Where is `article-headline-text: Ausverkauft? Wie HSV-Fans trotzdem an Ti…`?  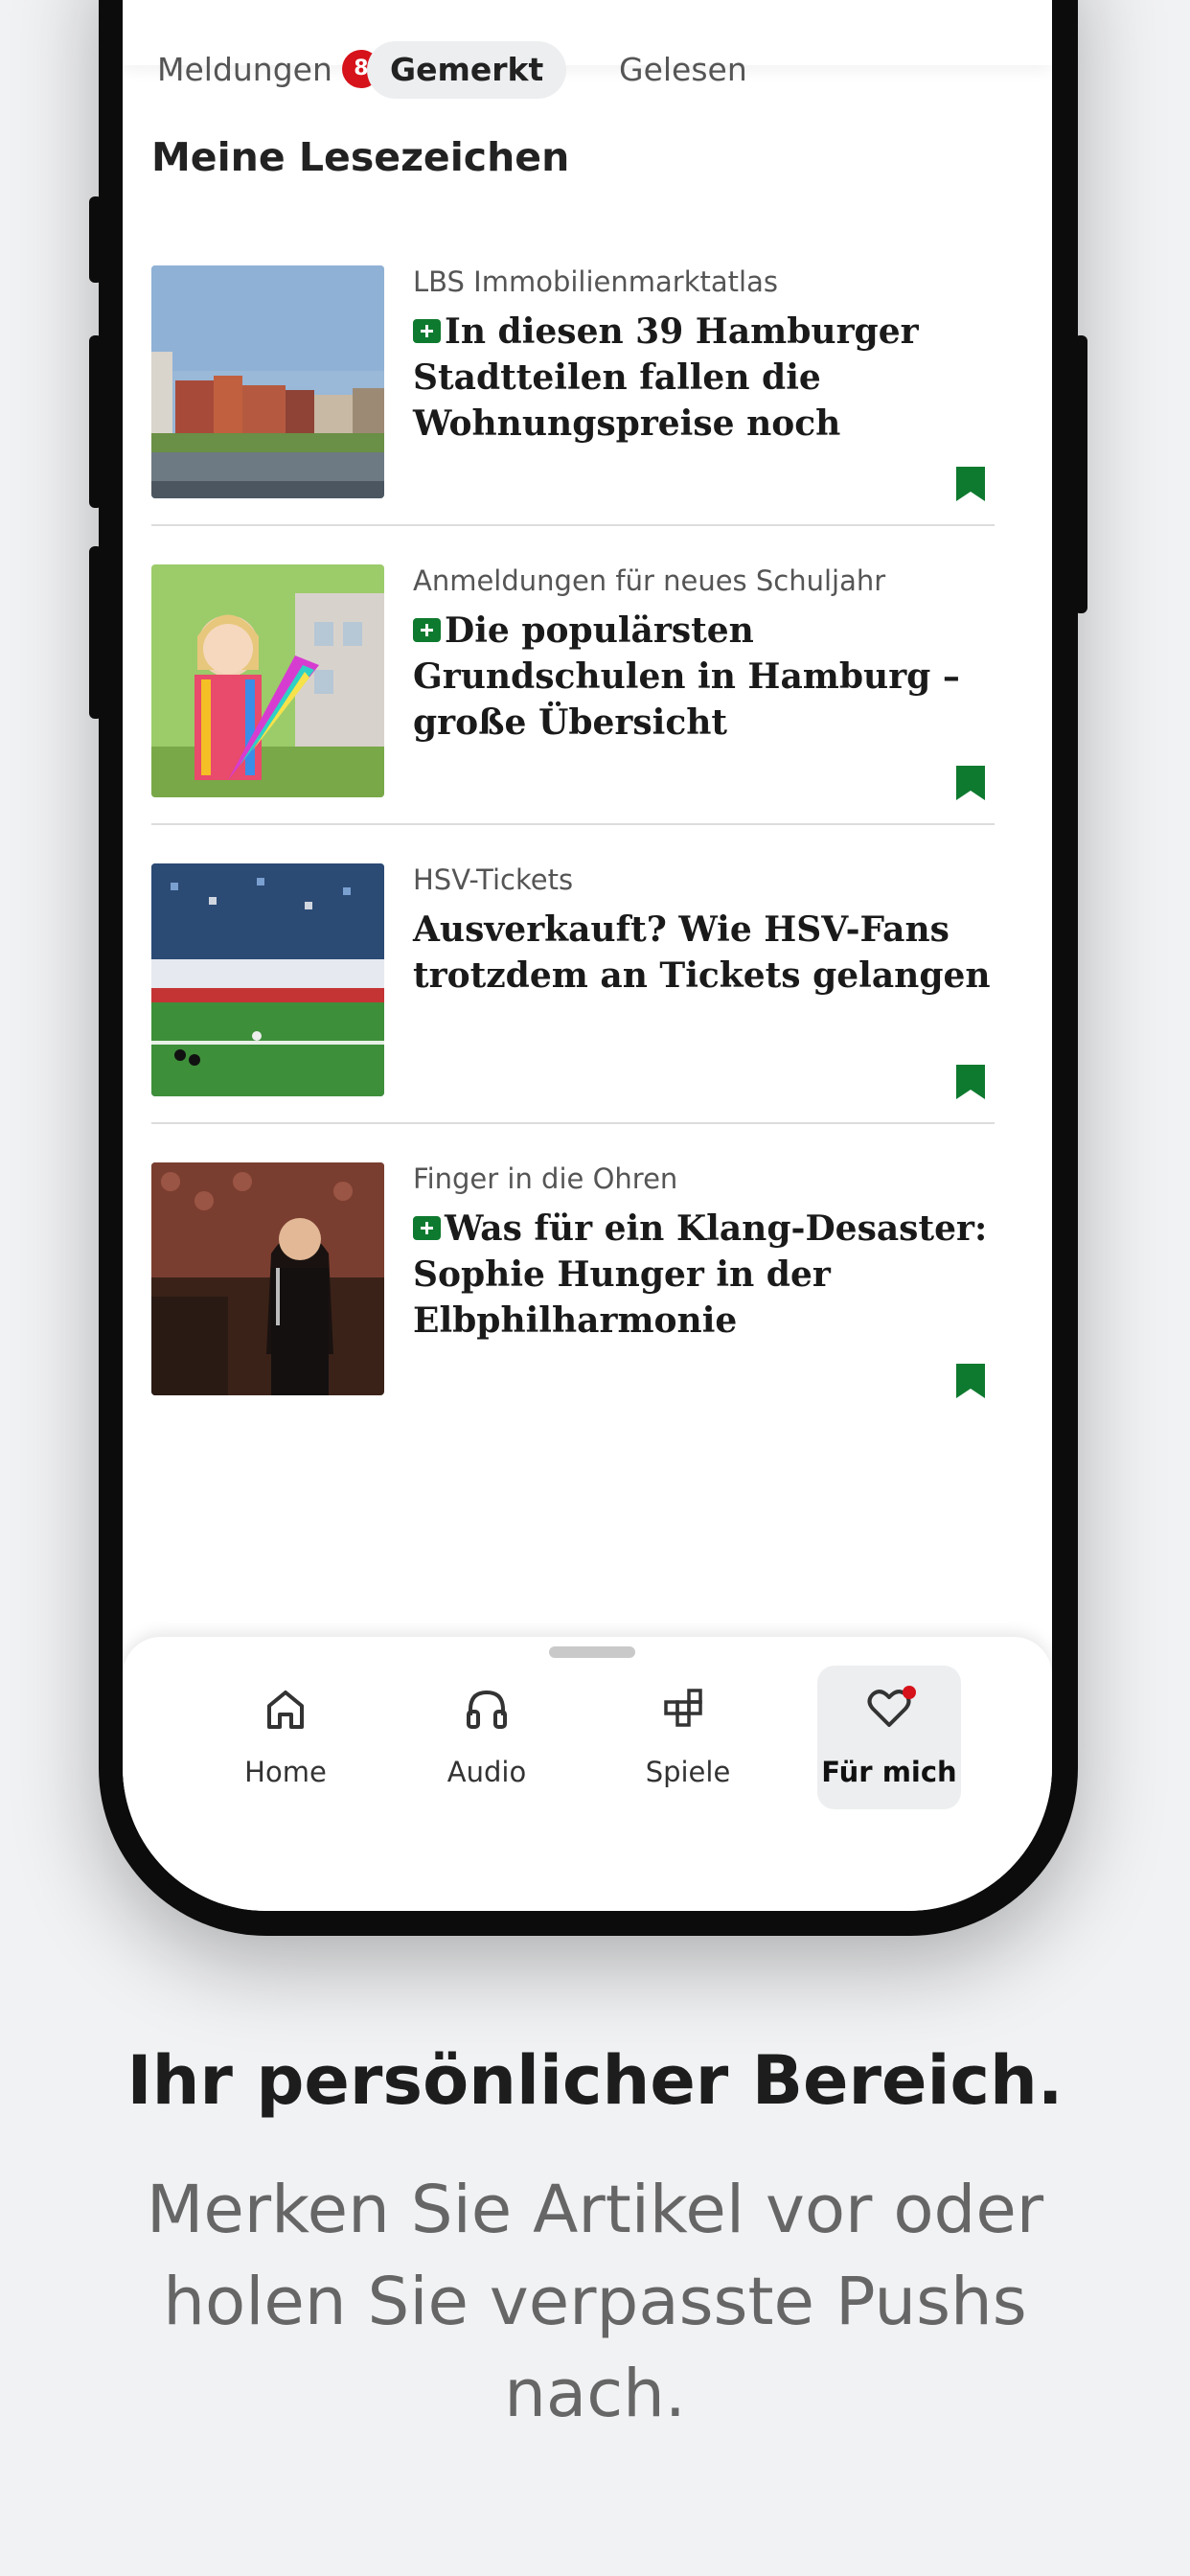 article-headline-text: Ausverkauft? Wie HSV-Fans trotzdem an Ti… is located at coordinates (702, 952).